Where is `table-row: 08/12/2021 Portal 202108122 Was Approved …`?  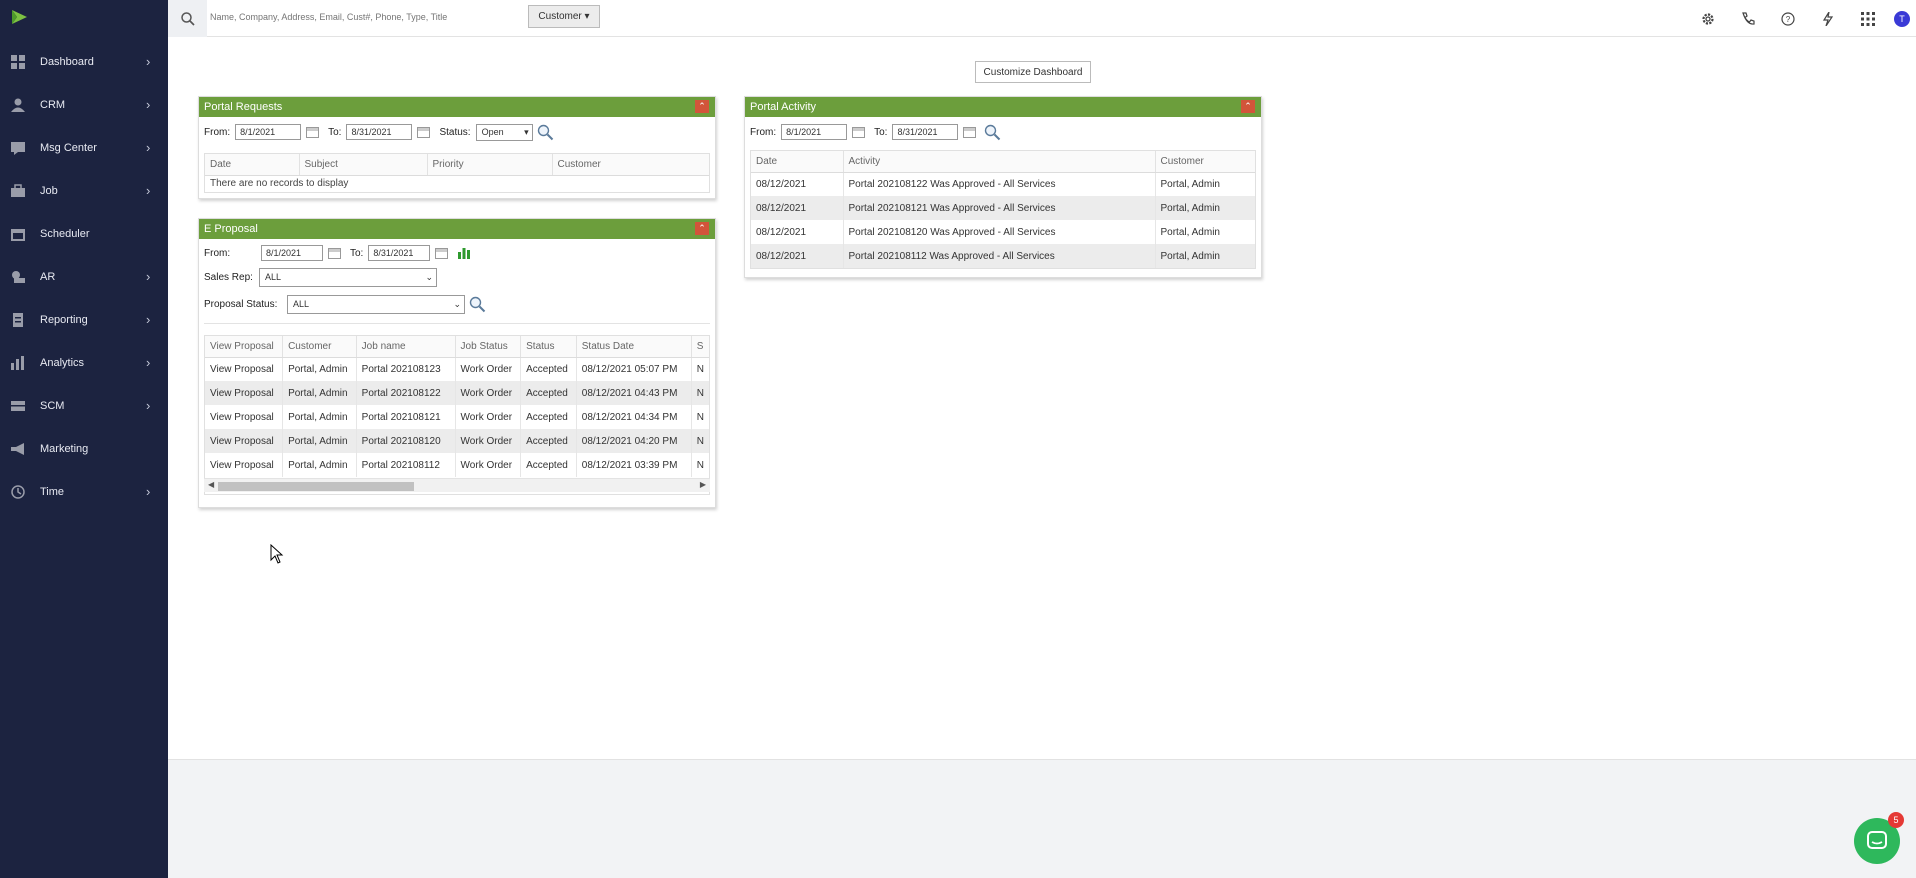 table-row: 08/12/2021 Portal 202108122 Was Approved … is located at coordinates (1003, 184).